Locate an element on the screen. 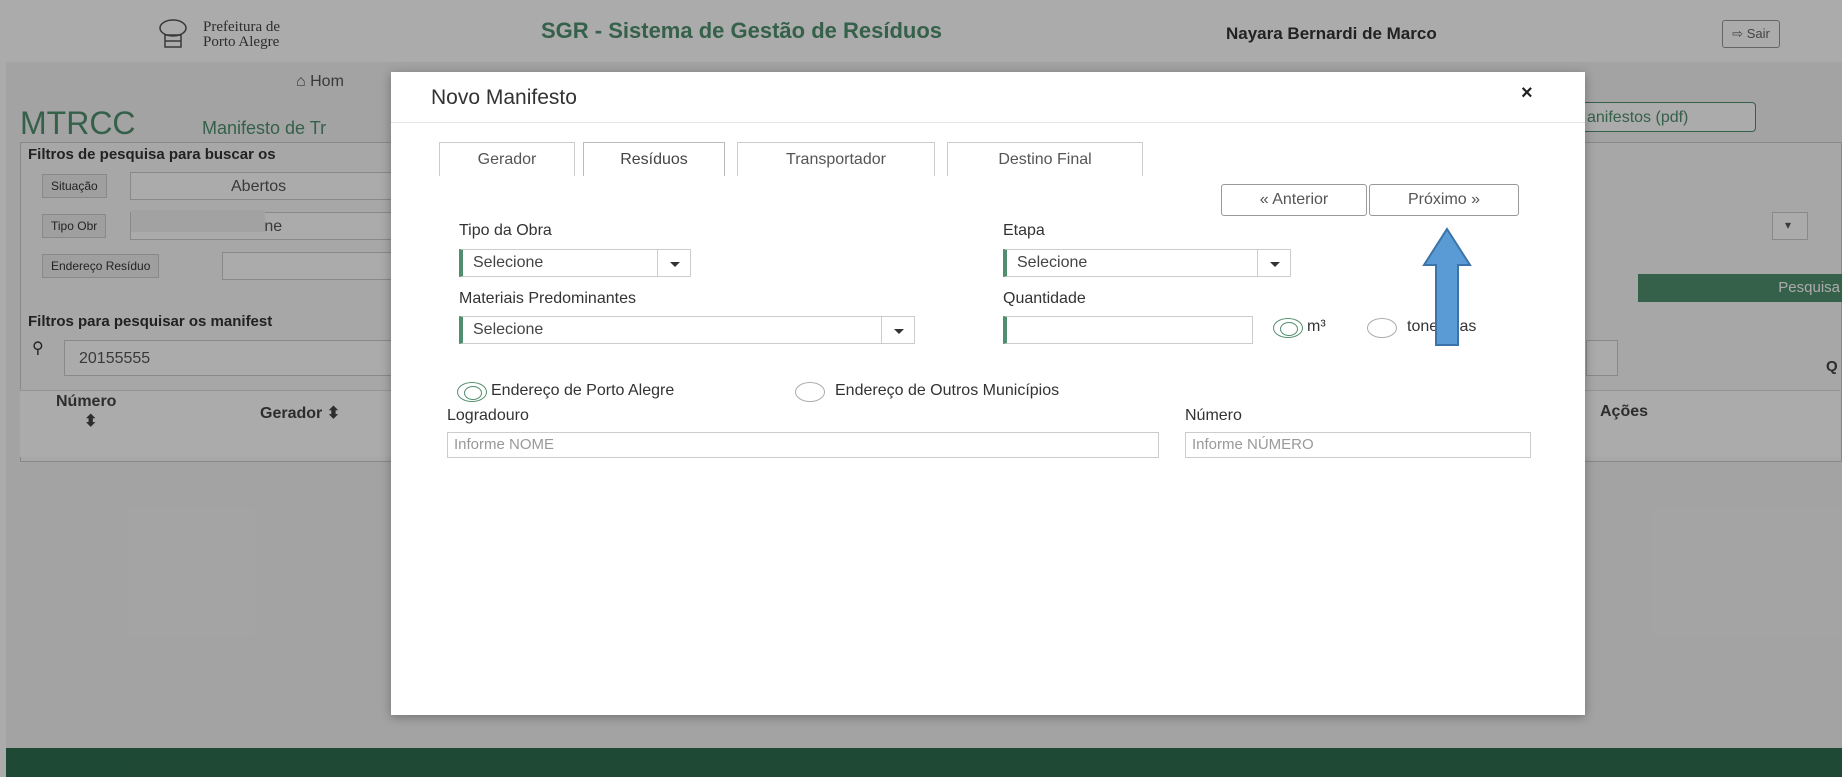  up-arrow-annotation-icon is located at coordinates (1447, 286).